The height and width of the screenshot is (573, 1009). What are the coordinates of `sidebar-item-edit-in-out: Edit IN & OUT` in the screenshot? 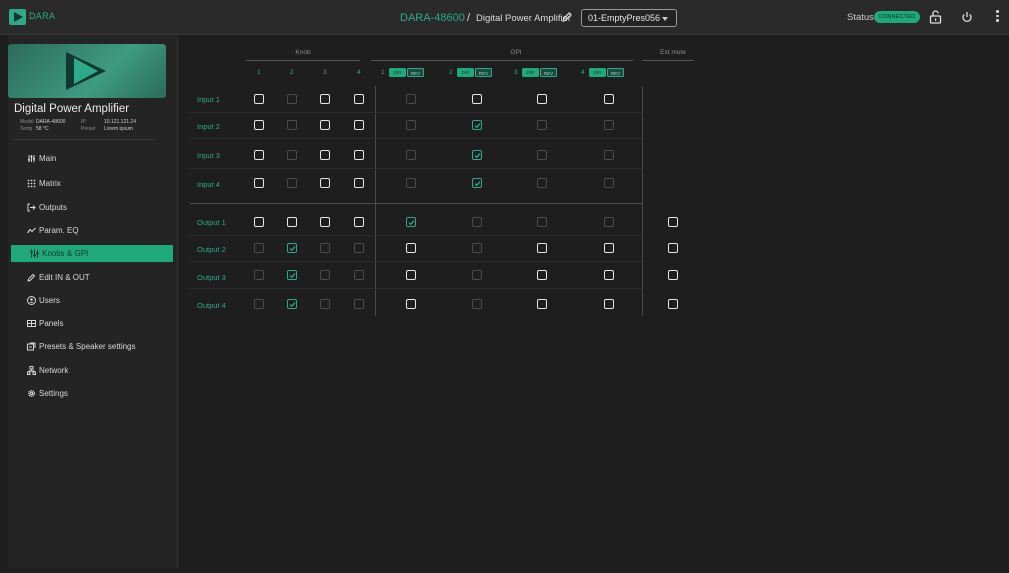 It's located at (89, 277).